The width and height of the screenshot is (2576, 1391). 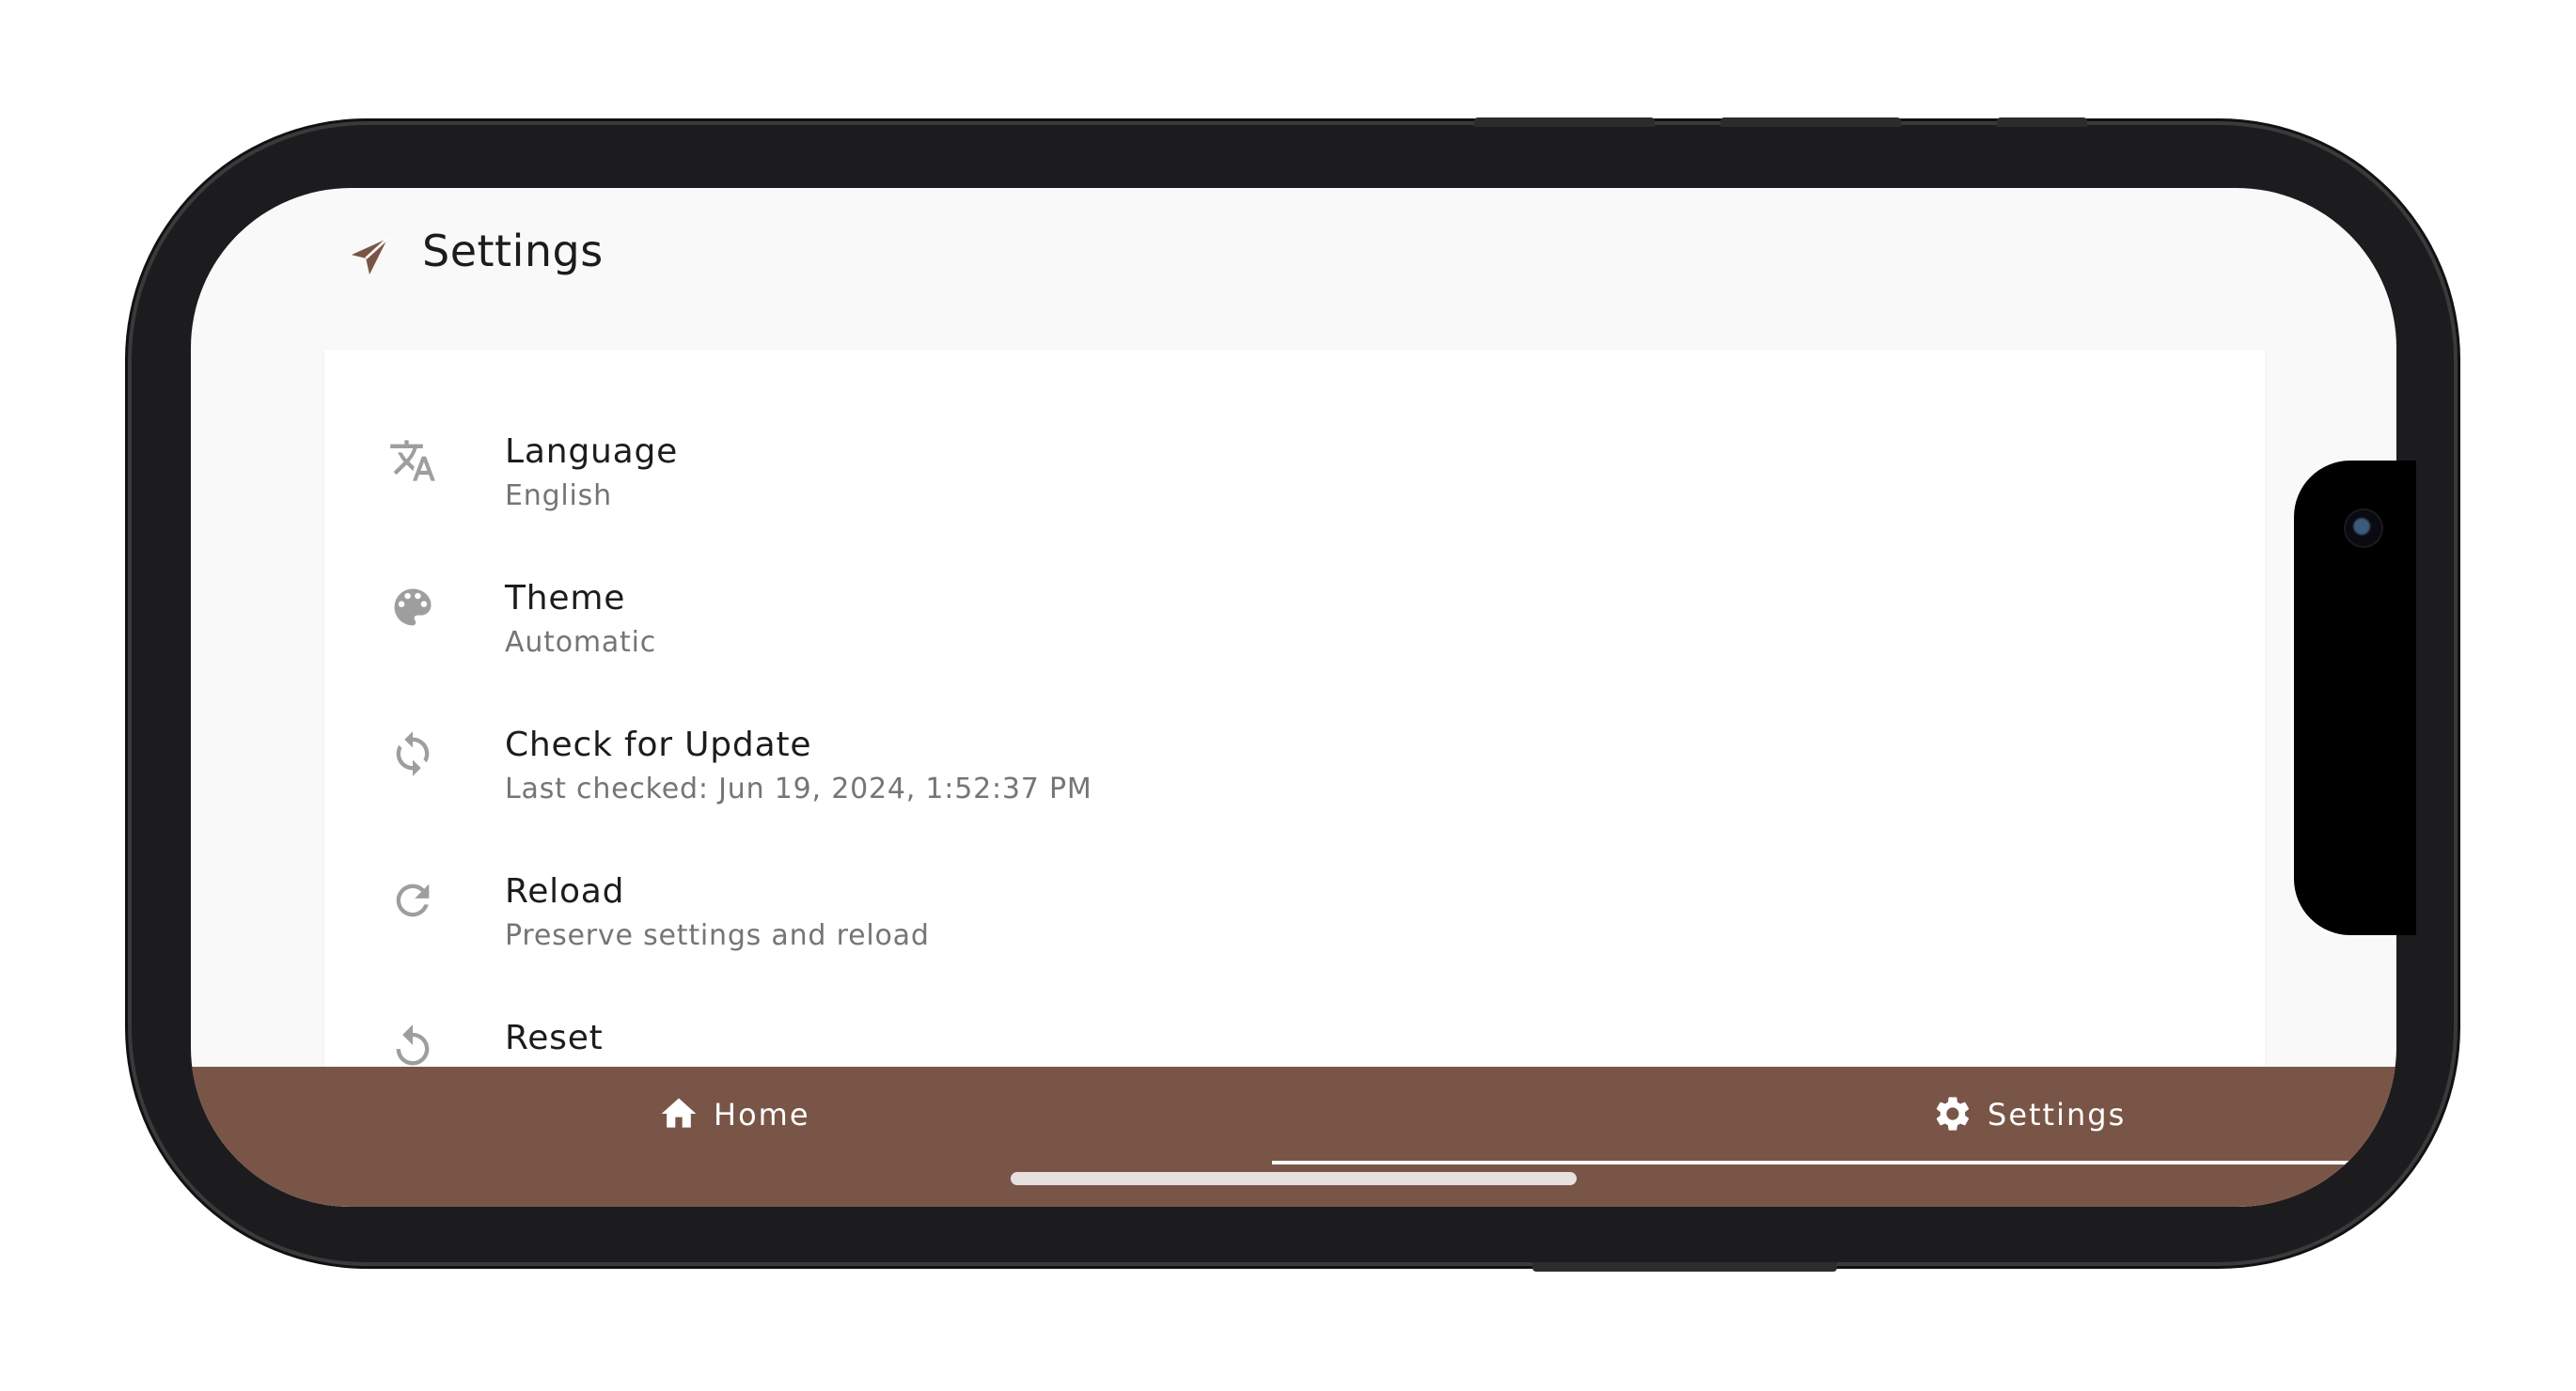 I want to click on palette-icon, so click(x=413, y=607).